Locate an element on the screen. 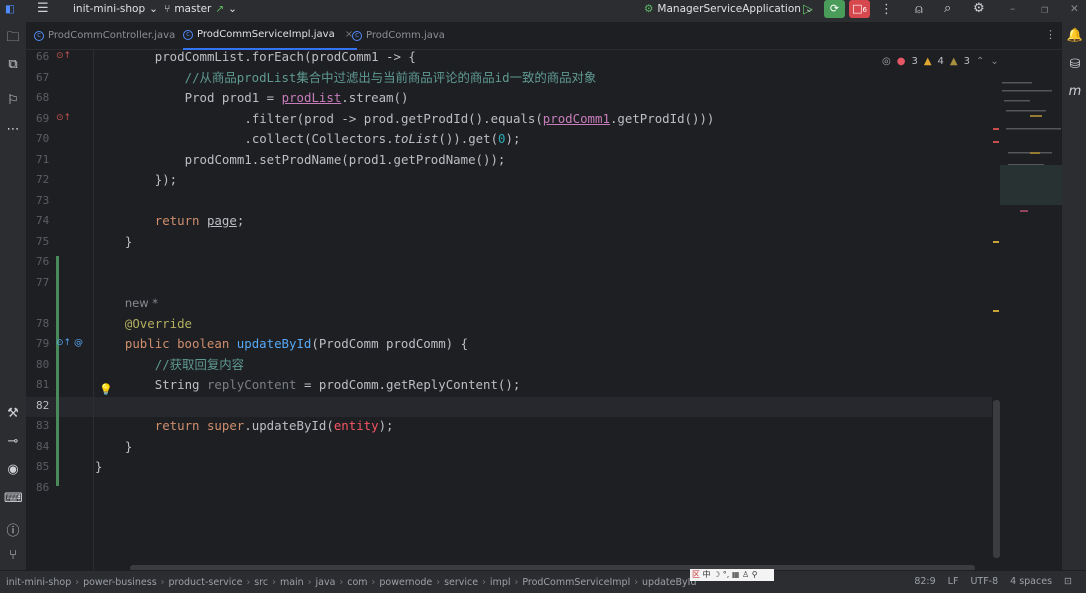  tab-label: ProdCommServiceImpl.java is located at coordinates (266, 34).